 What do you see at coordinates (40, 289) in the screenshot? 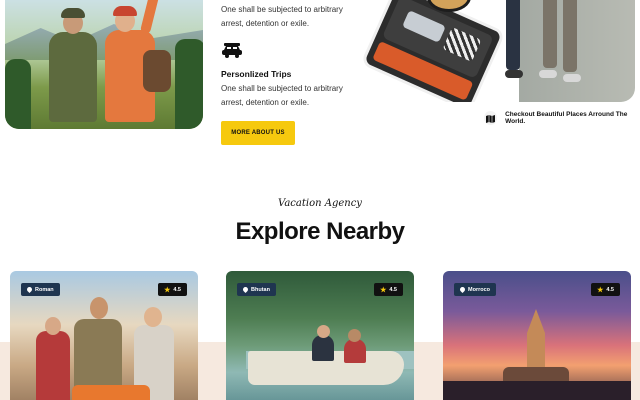
I see `location-badge: Roman` at bounding box center [40, 289].